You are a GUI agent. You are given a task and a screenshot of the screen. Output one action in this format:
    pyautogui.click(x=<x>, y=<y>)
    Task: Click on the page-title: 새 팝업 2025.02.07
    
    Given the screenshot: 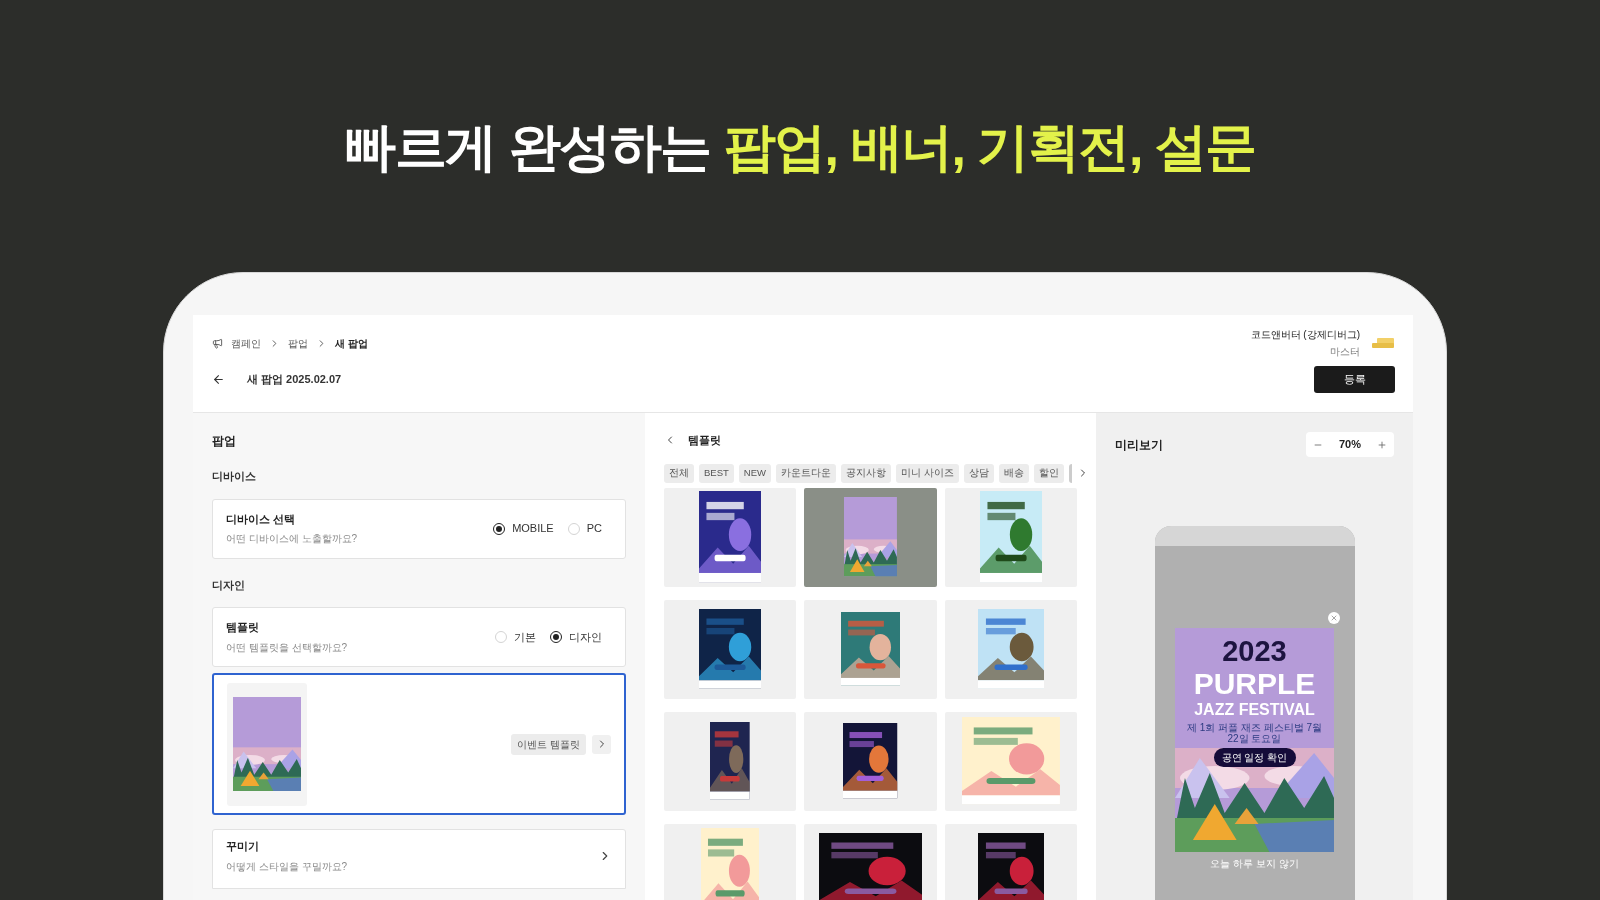 What is the action you would take?
    pyautogui.click(x=294, y=380)
    